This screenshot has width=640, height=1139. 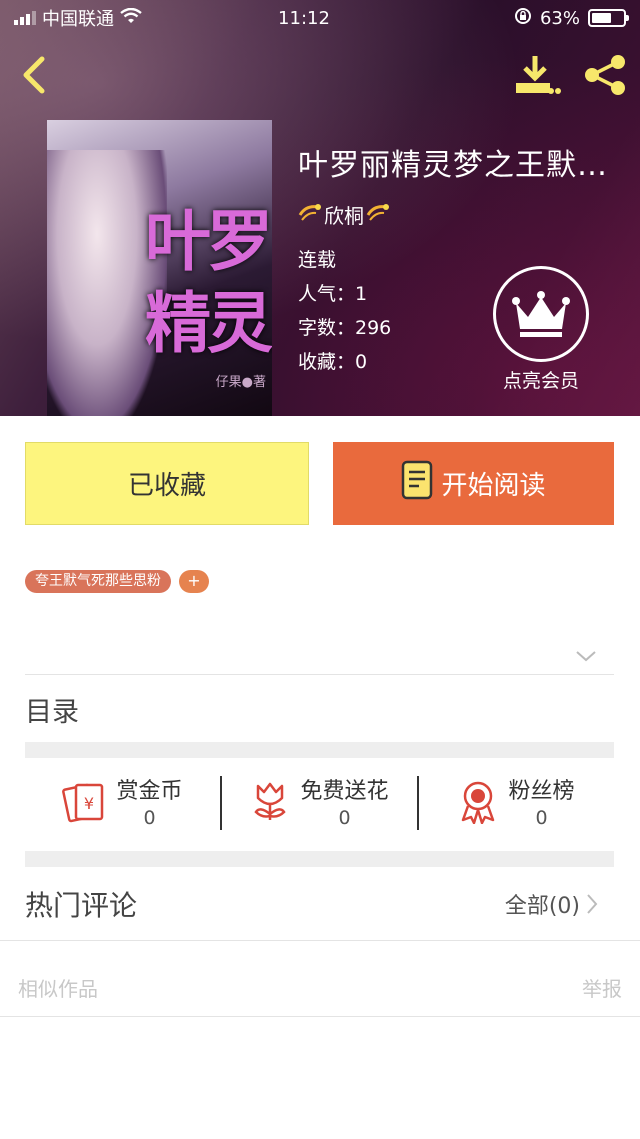 I want to click on red-envelope-icon: ¥, so click(x=84, y=804).